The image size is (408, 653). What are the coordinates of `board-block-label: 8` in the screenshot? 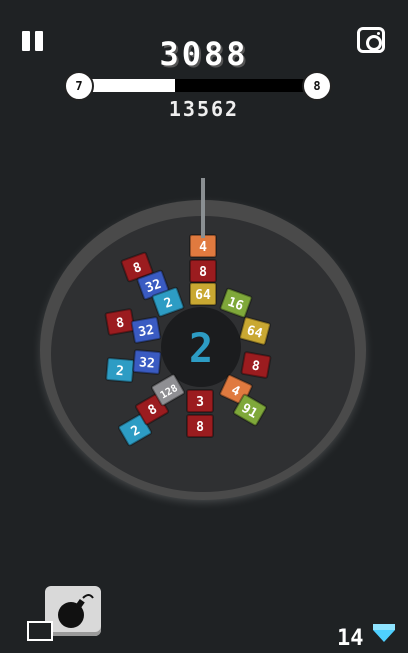 It's located at (200, 427).